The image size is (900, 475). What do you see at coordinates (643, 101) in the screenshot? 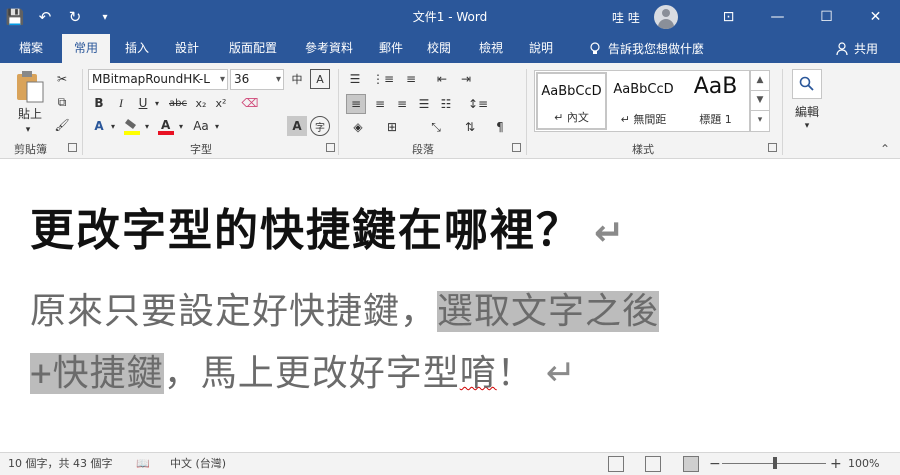
I see `style-no-spacing: AaBbCcD ↵ 無間距` at bounding box center [643, 101].